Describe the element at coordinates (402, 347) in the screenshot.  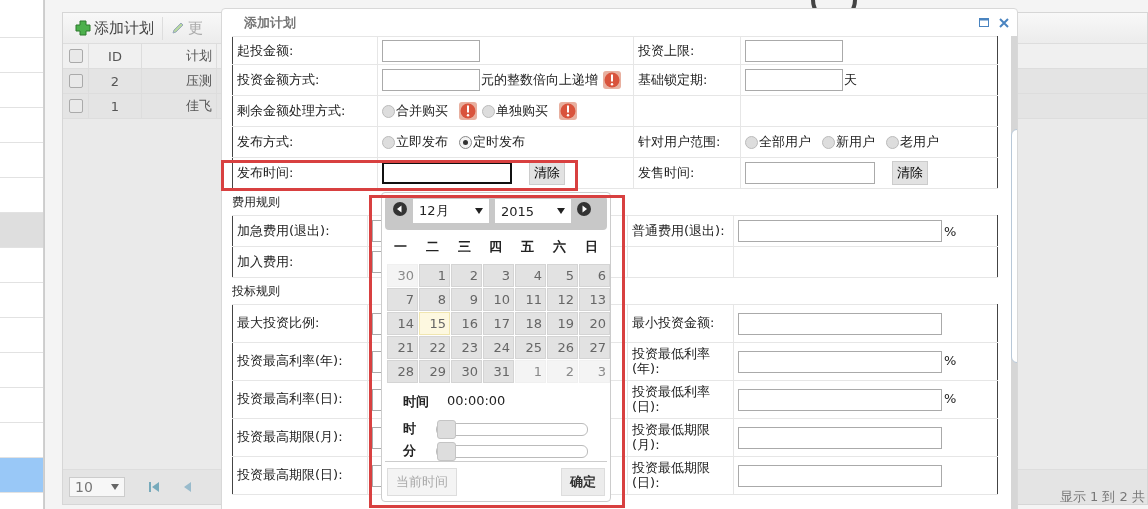
I see `day-cell: 21` at that location.